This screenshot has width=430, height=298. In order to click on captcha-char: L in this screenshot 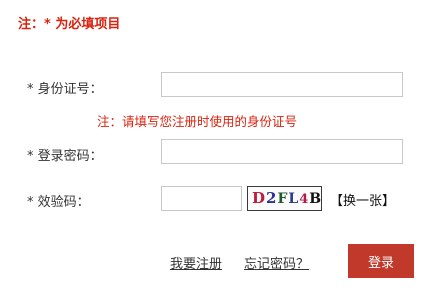, I will do `click(294, 199)`.